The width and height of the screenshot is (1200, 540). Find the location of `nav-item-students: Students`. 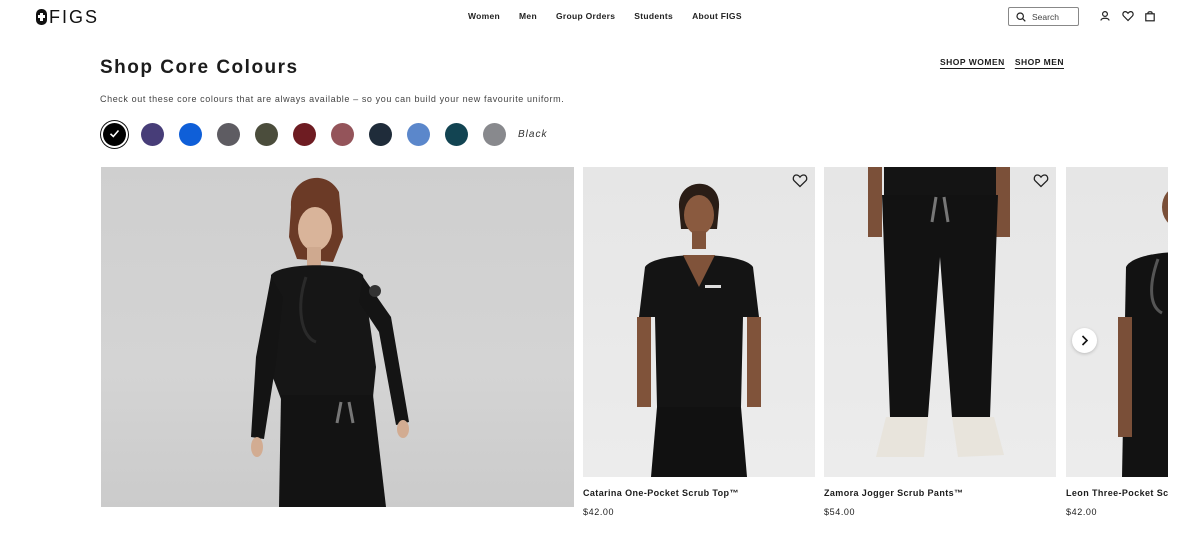

nav-item-students: Students is located at coordinates (653, 16).